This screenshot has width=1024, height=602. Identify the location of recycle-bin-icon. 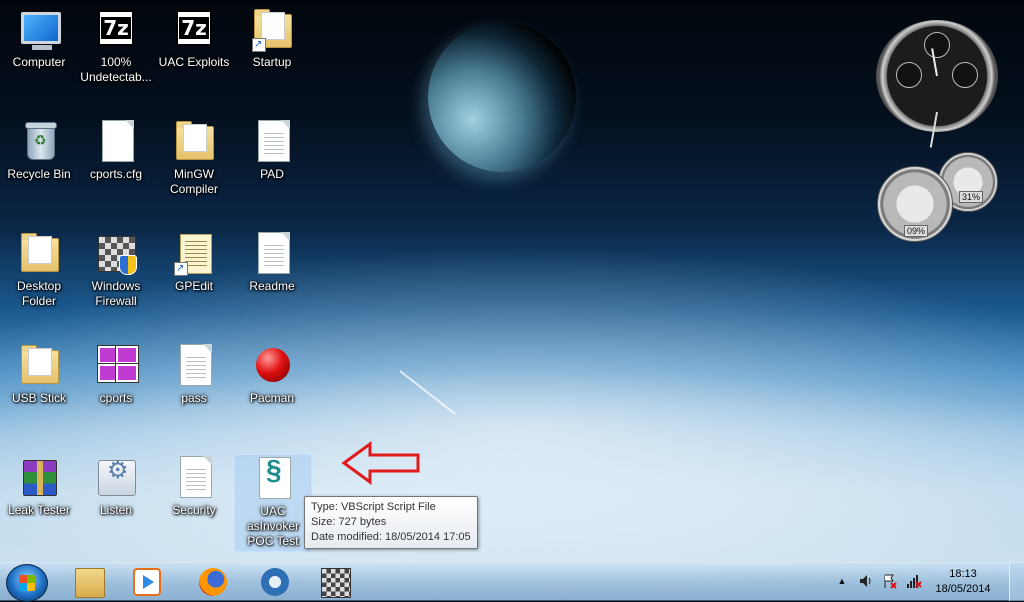
(39, 142).